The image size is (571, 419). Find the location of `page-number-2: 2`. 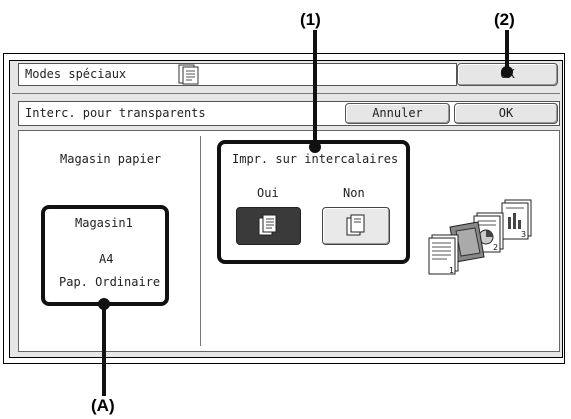

page-number-2: 2 is located at coordinates (495, 247).